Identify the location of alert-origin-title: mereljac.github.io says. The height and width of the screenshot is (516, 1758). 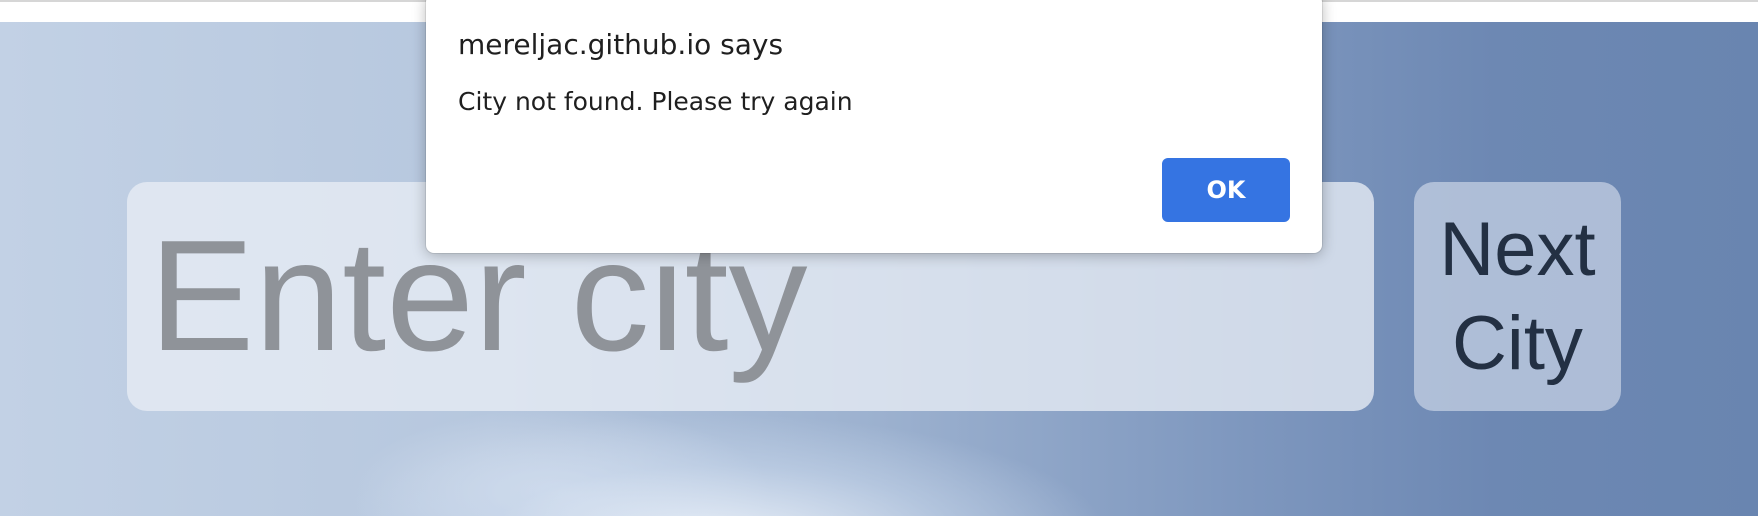
(621, 44).